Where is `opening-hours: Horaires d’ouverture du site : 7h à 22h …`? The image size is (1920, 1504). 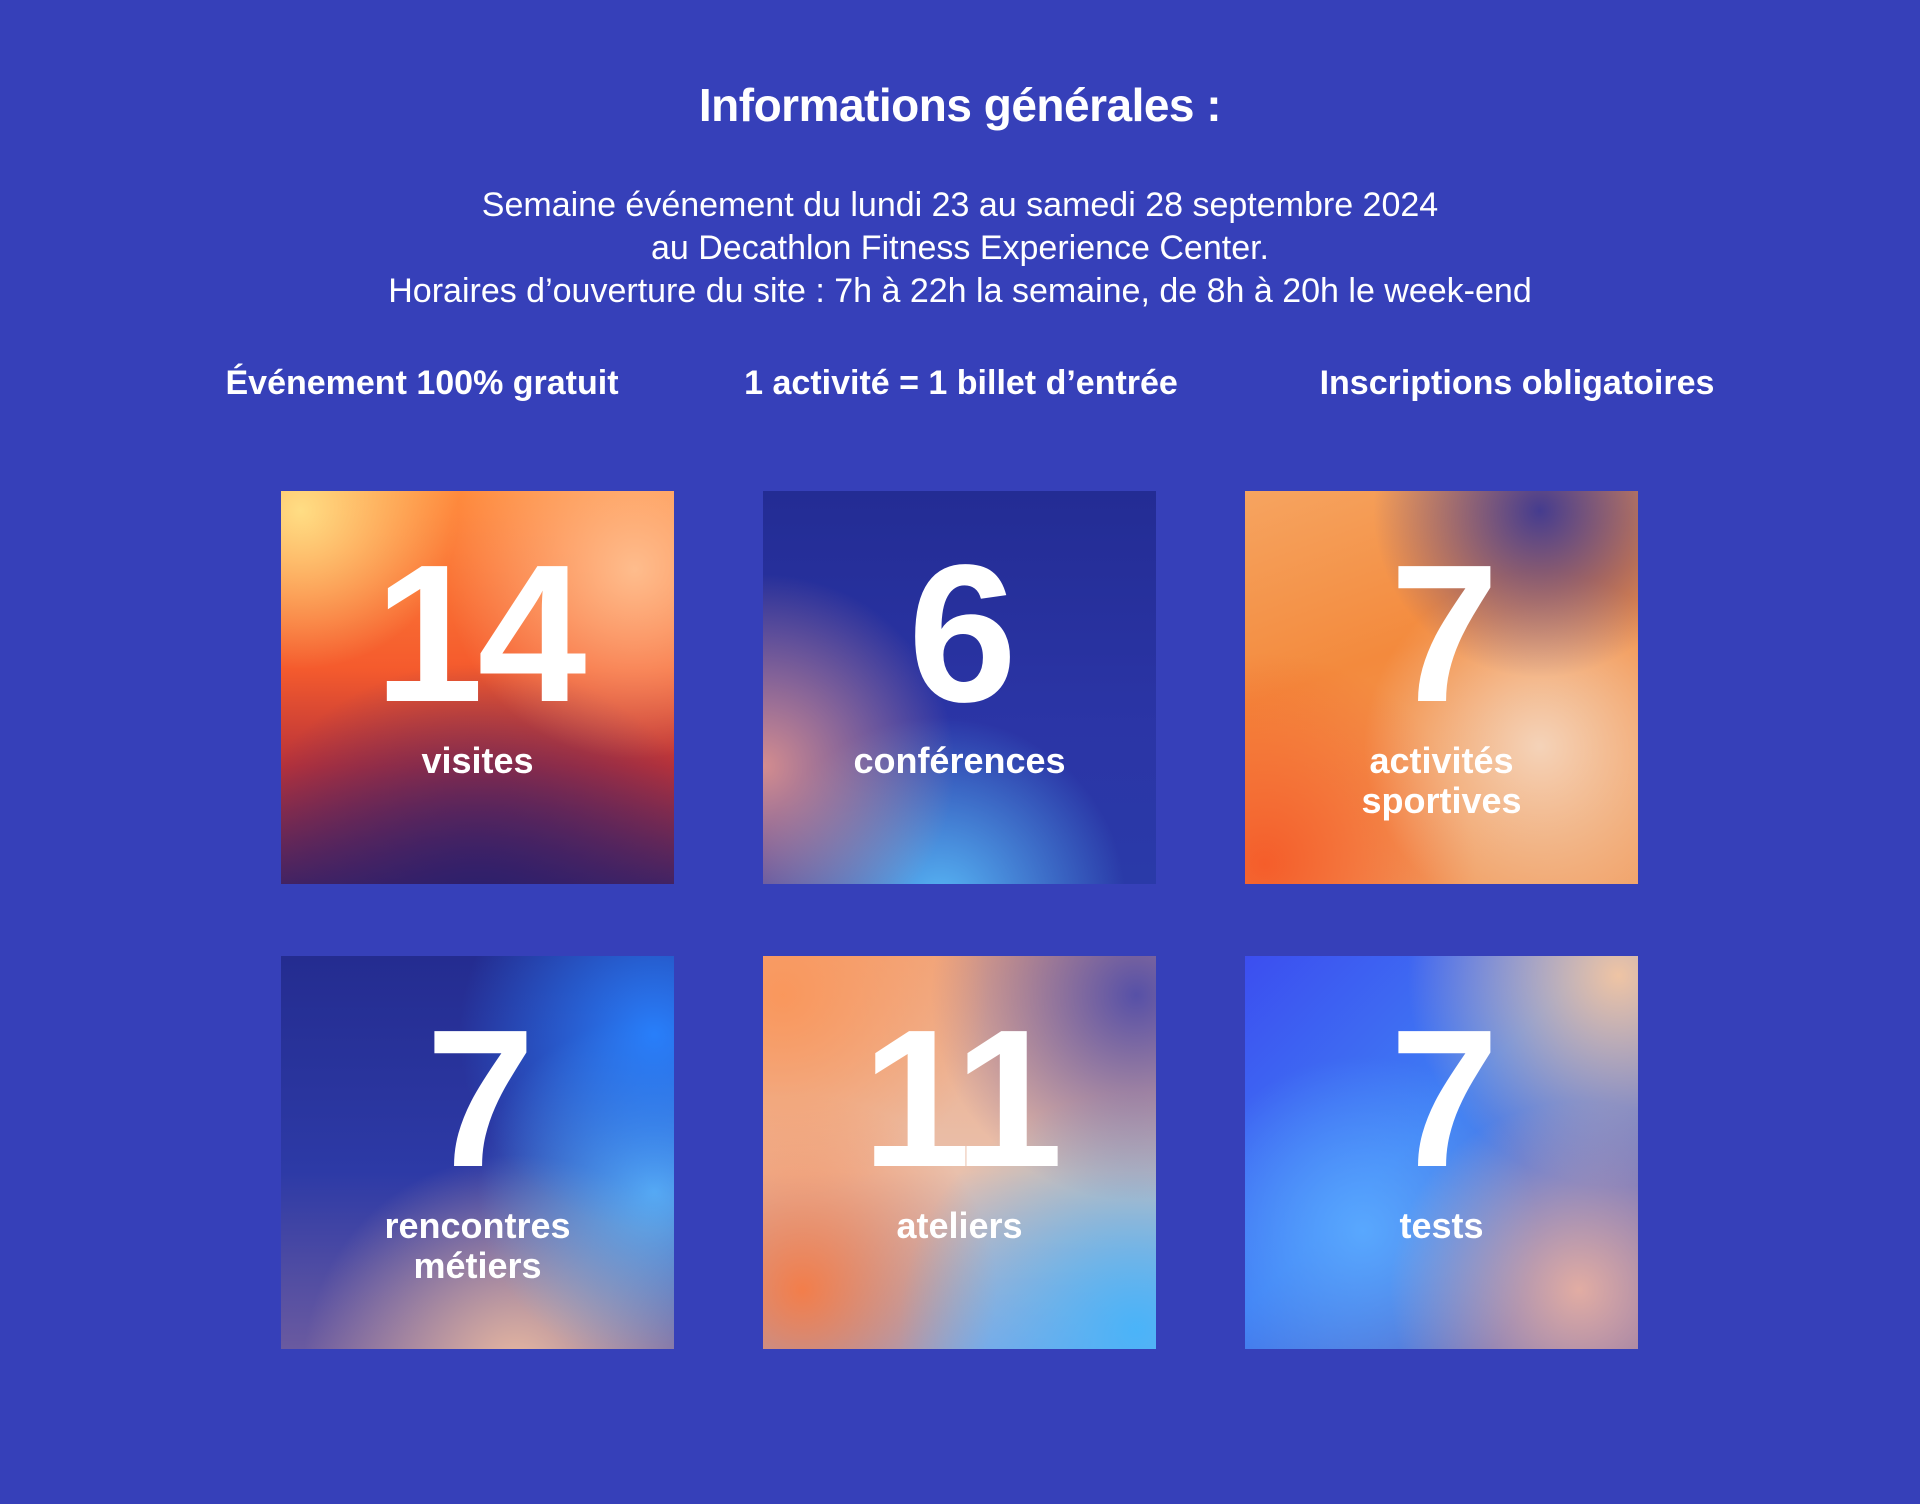
opening-hours: Horaires d’ouverture du site : 7h à 22h … is located at coordinates (960, 291).